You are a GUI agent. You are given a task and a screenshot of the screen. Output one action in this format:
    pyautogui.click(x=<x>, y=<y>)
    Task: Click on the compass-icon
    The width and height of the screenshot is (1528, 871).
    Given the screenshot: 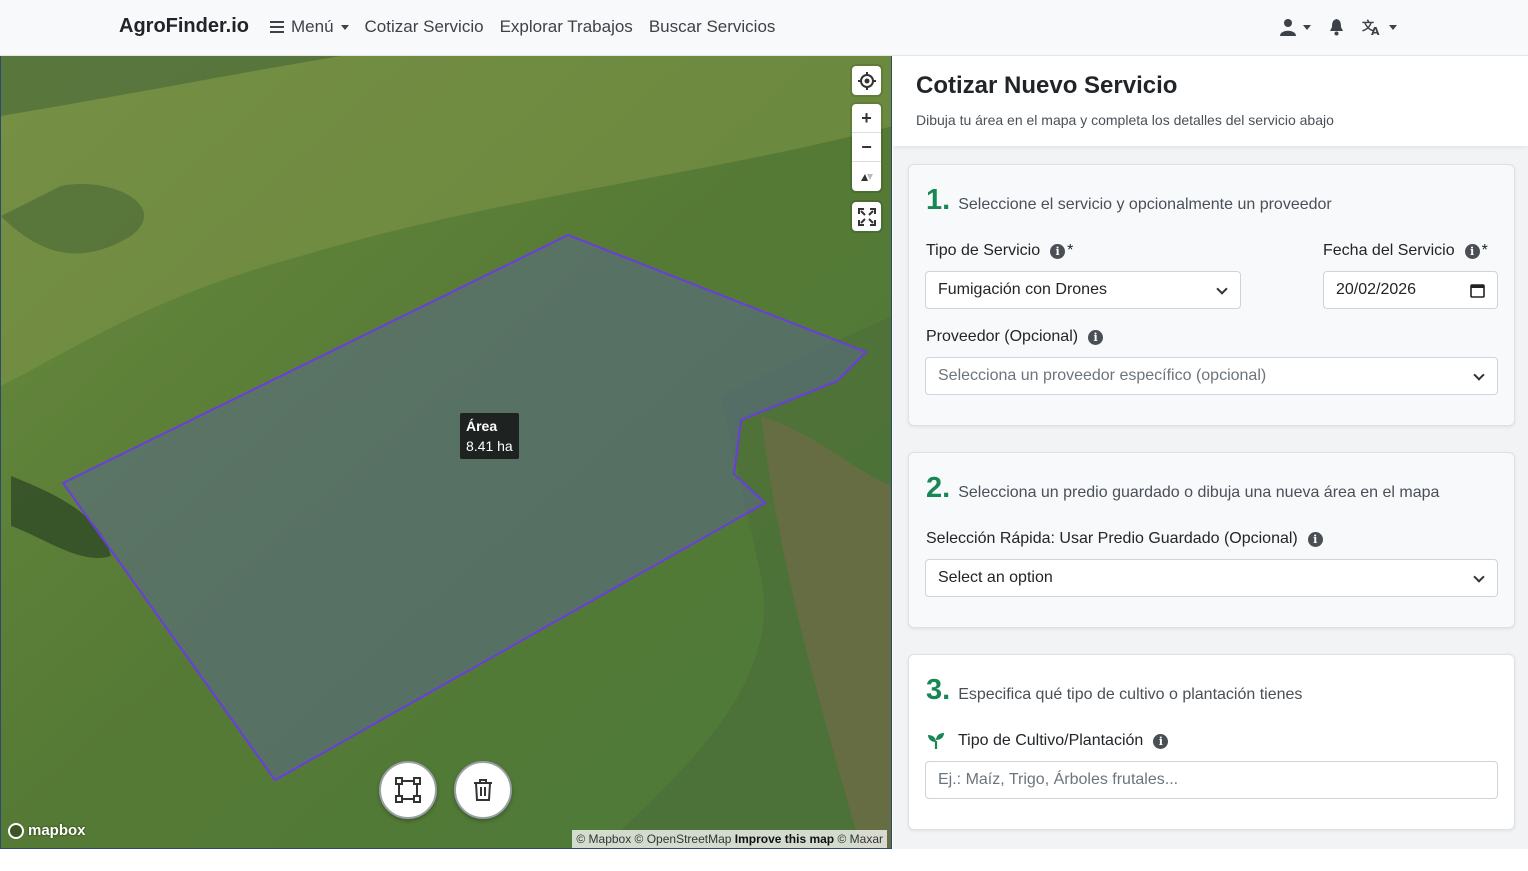 What is the action you would take?
    pyautogui.click(x=866, y=177)
    